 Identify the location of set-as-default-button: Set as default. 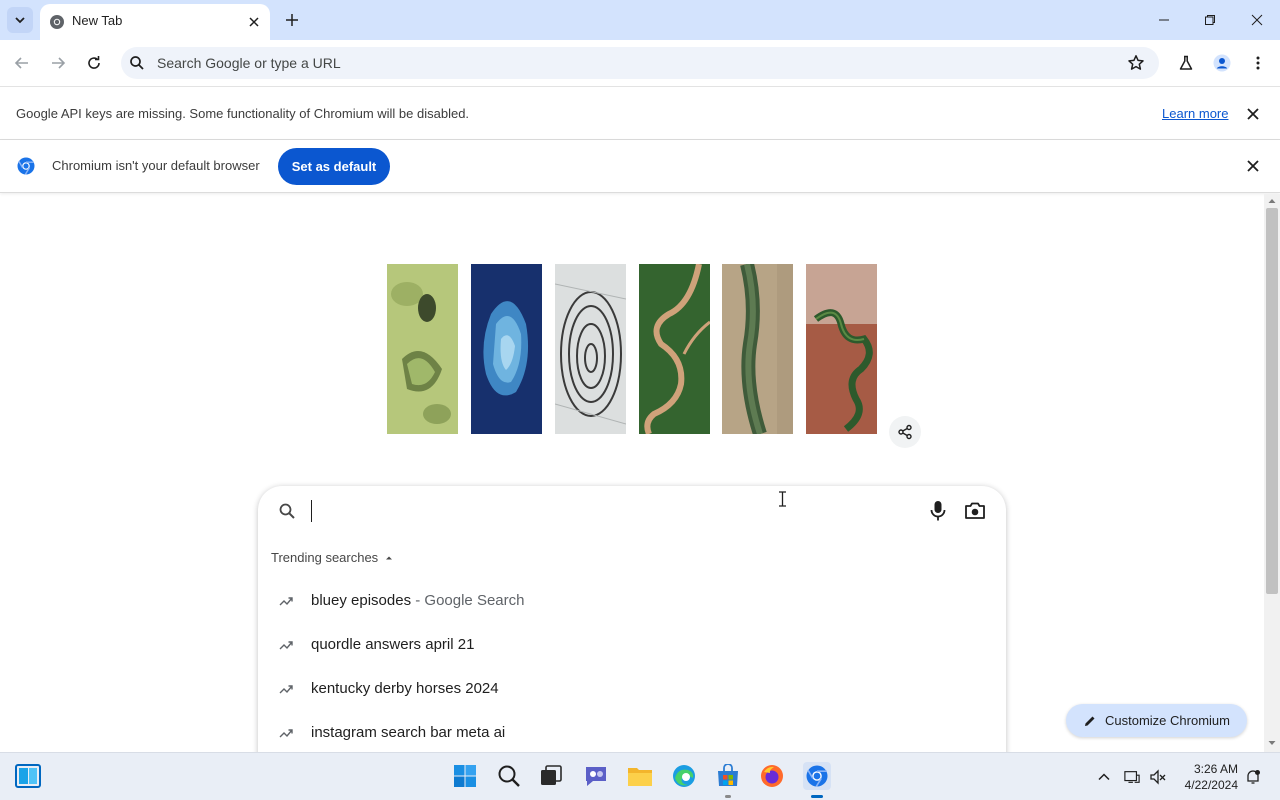
(334, 166).